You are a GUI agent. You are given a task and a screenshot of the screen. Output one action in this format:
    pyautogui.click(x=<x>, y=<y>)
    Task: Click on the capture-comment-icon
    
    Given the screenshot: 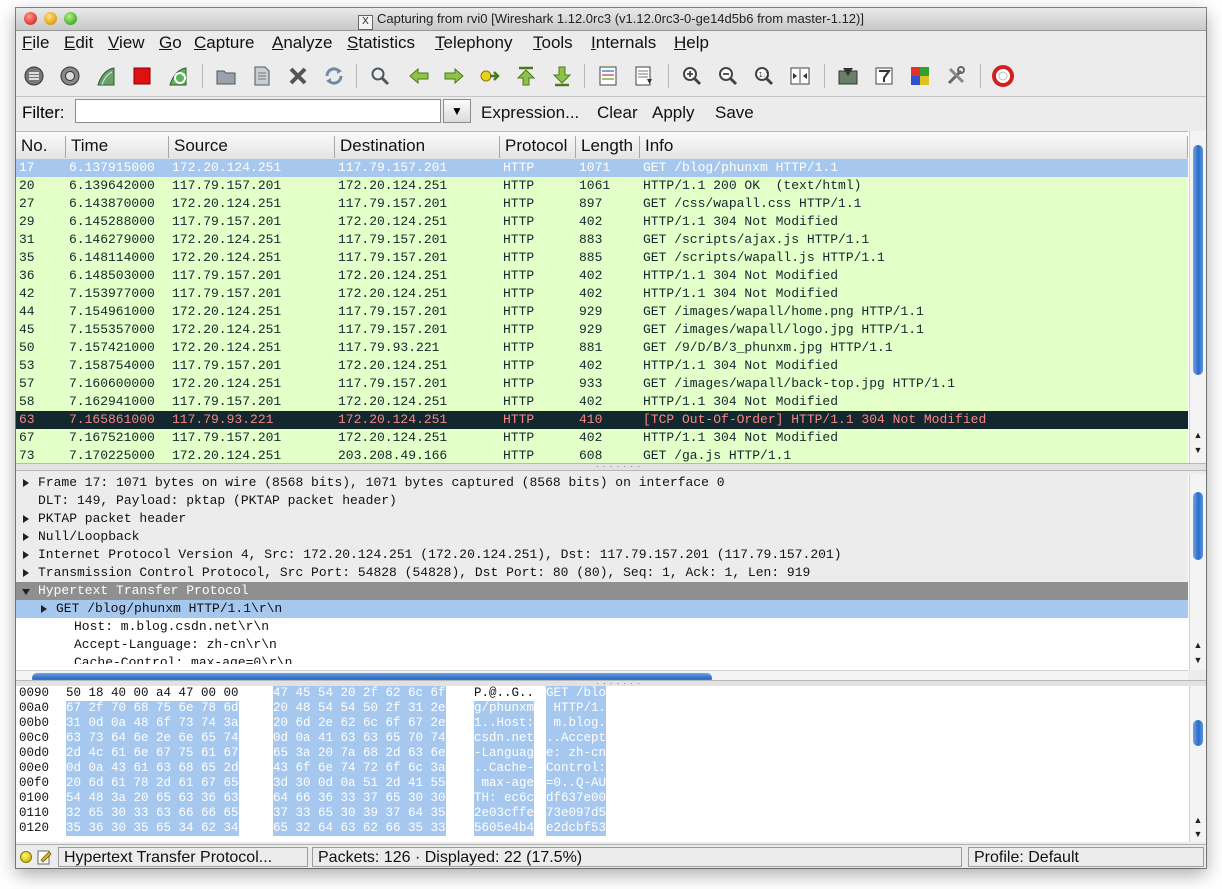 What is the action you would take?
    pyautogui.click(x=45, y=857)
    